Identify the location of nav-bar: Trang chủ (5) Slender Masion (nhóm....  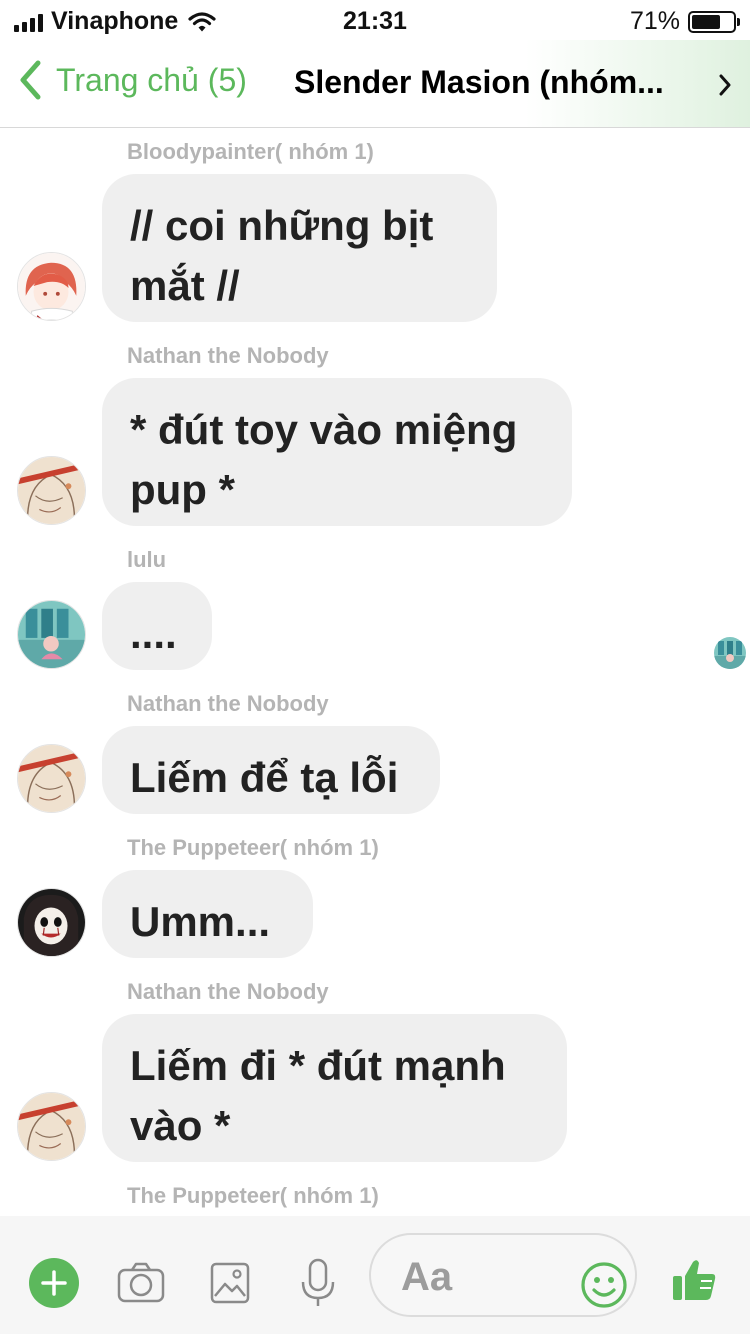
(375, 84).